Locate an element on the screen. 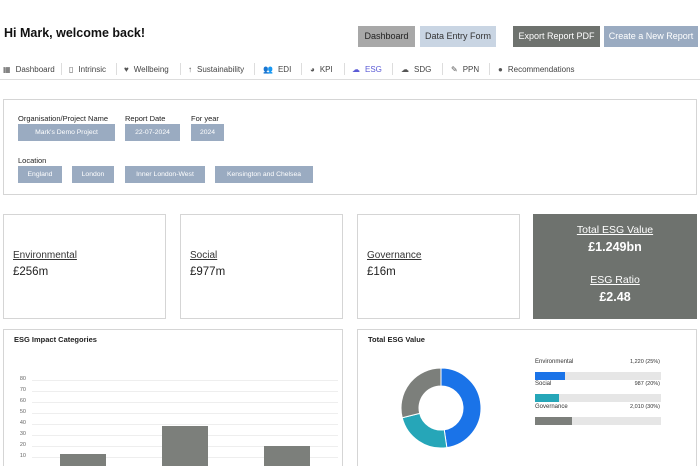 This screenshot has height=466, width=700. legend-value: 1,220 (25%) is located at coordinates (645, 362).